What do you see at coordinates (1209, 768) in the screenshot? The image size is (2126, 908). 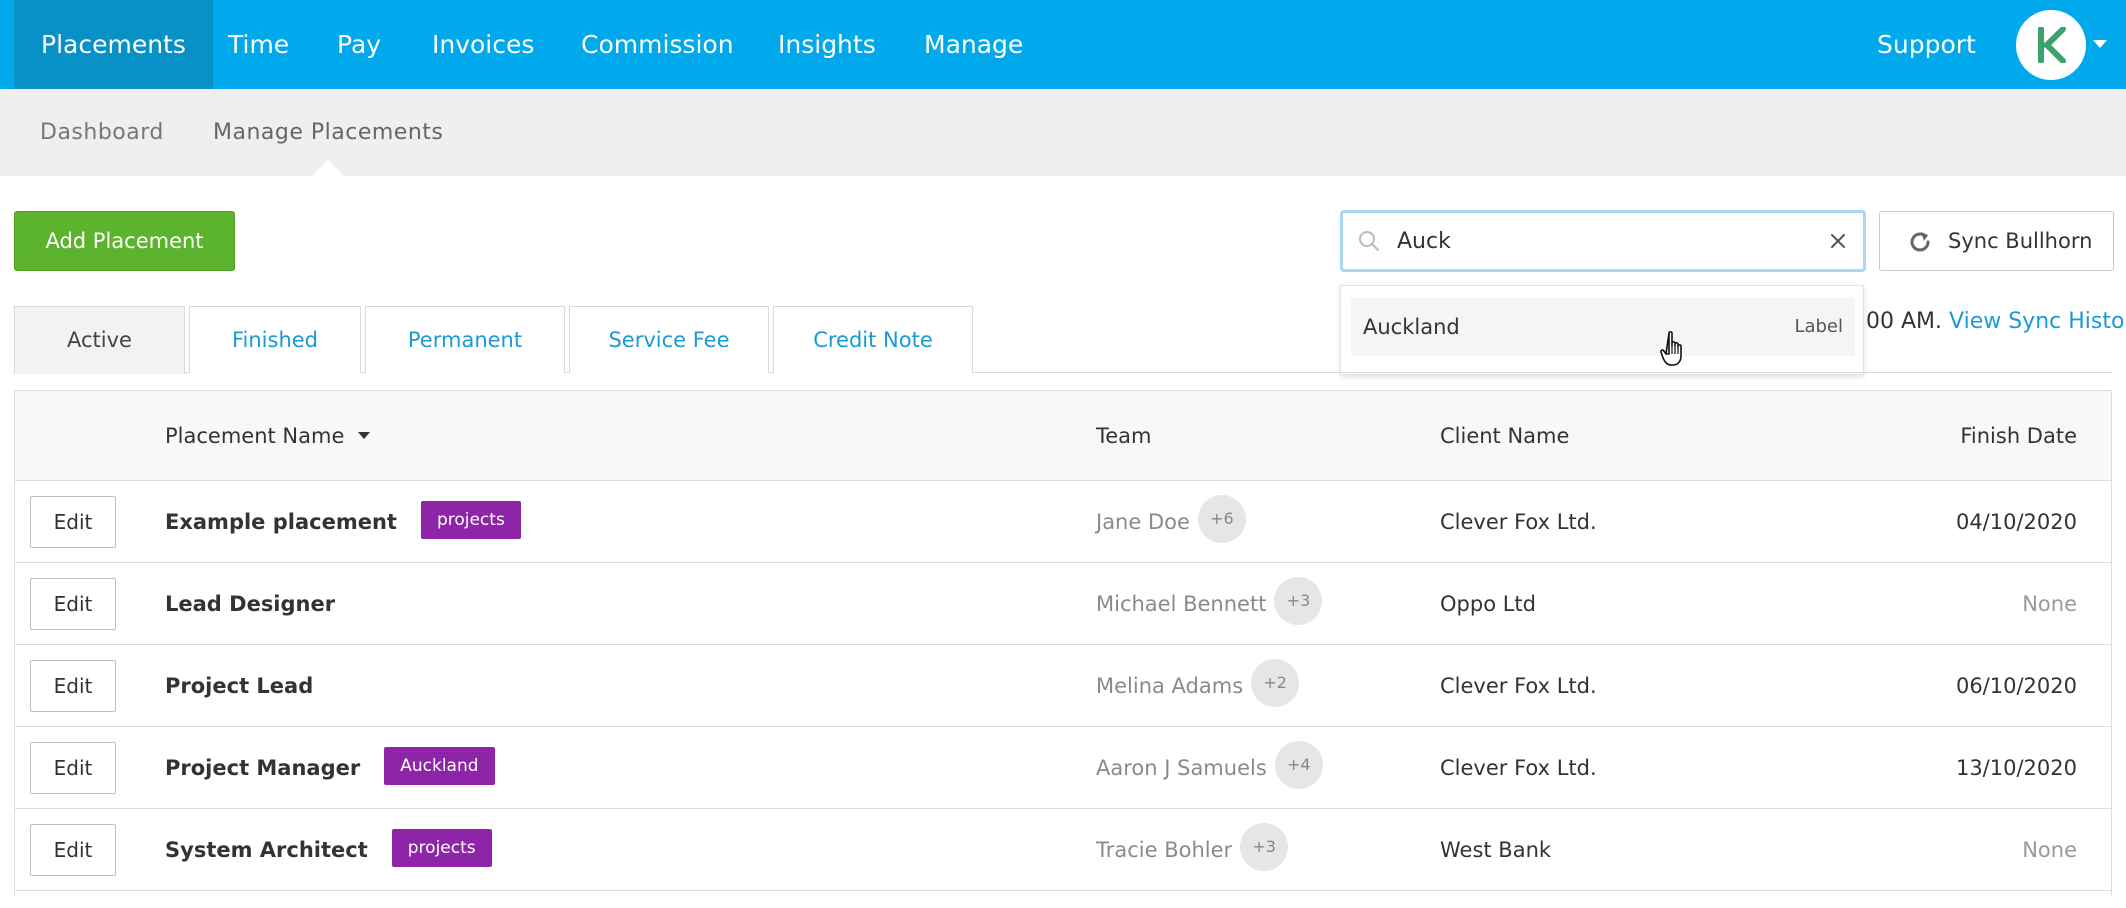 I see `team-cell: Aaron J Samuels +4` at bounding box center [1209, 768].